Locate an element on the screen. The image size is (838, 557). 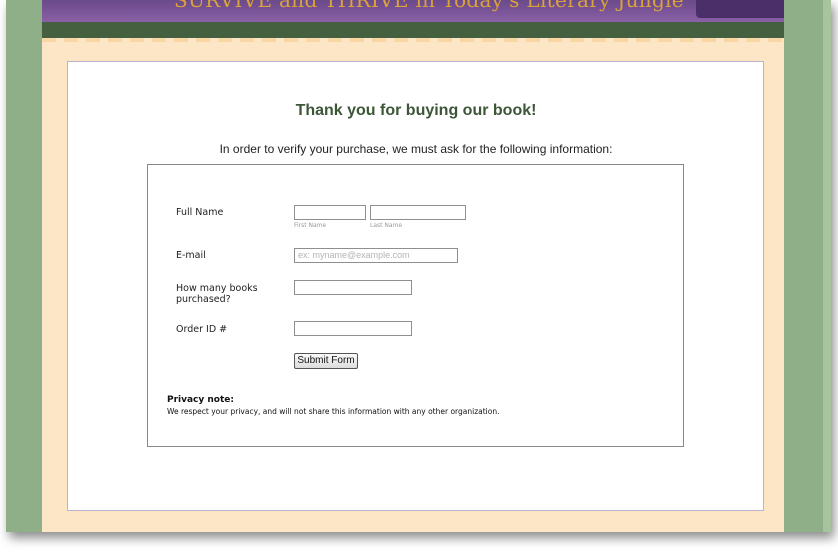
nav-band is located at coordinates (413, 30).